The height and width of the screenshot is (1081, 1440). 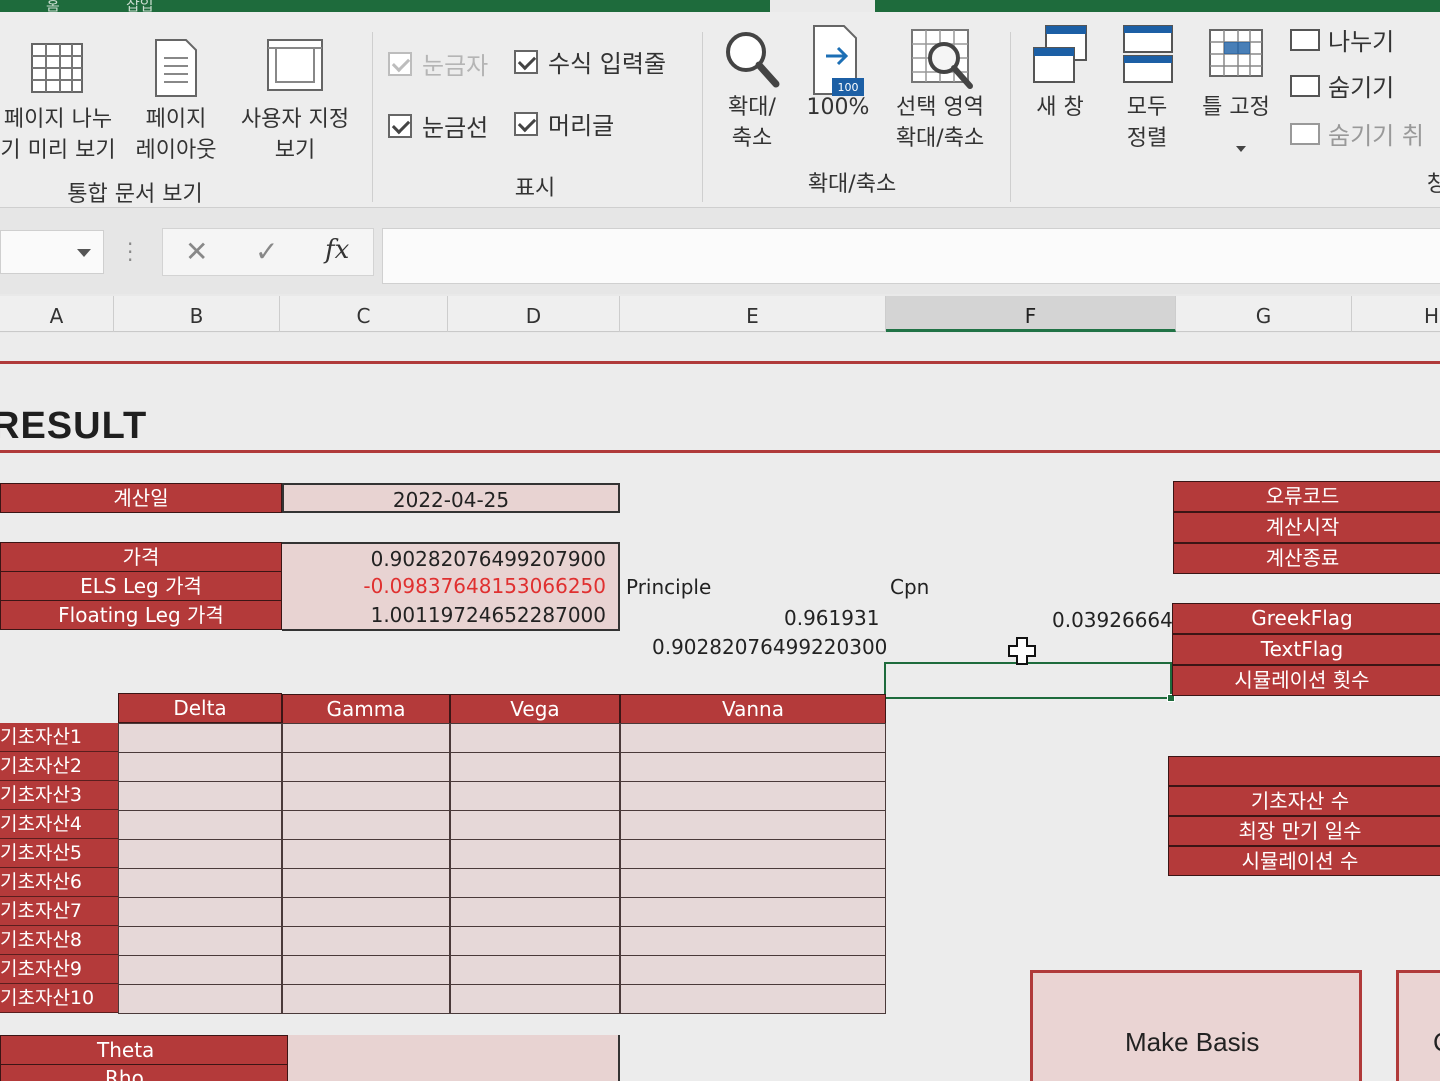 I want to click on unhide-button: 숨기기 취, so click(x=1357, y=133).